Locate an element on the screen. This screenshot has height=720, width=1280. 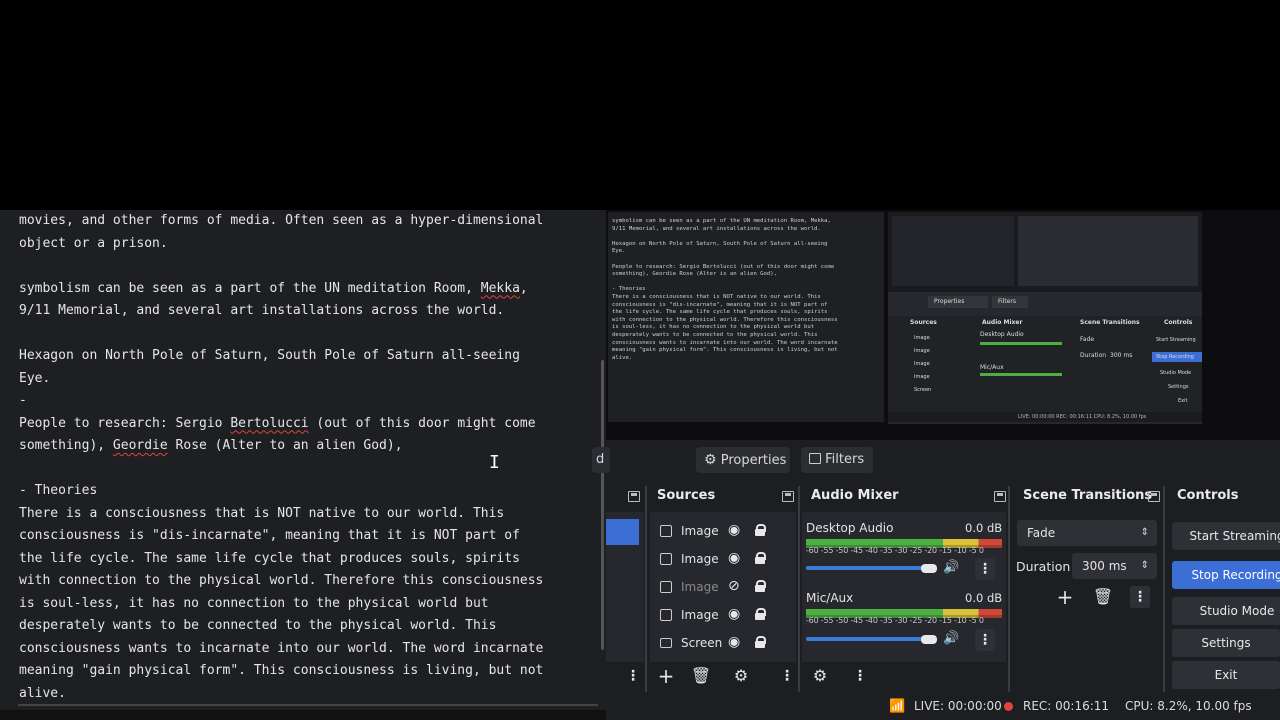
duration-spinbox: 300 ms ⇕ is located at coordinates (1114, 566).